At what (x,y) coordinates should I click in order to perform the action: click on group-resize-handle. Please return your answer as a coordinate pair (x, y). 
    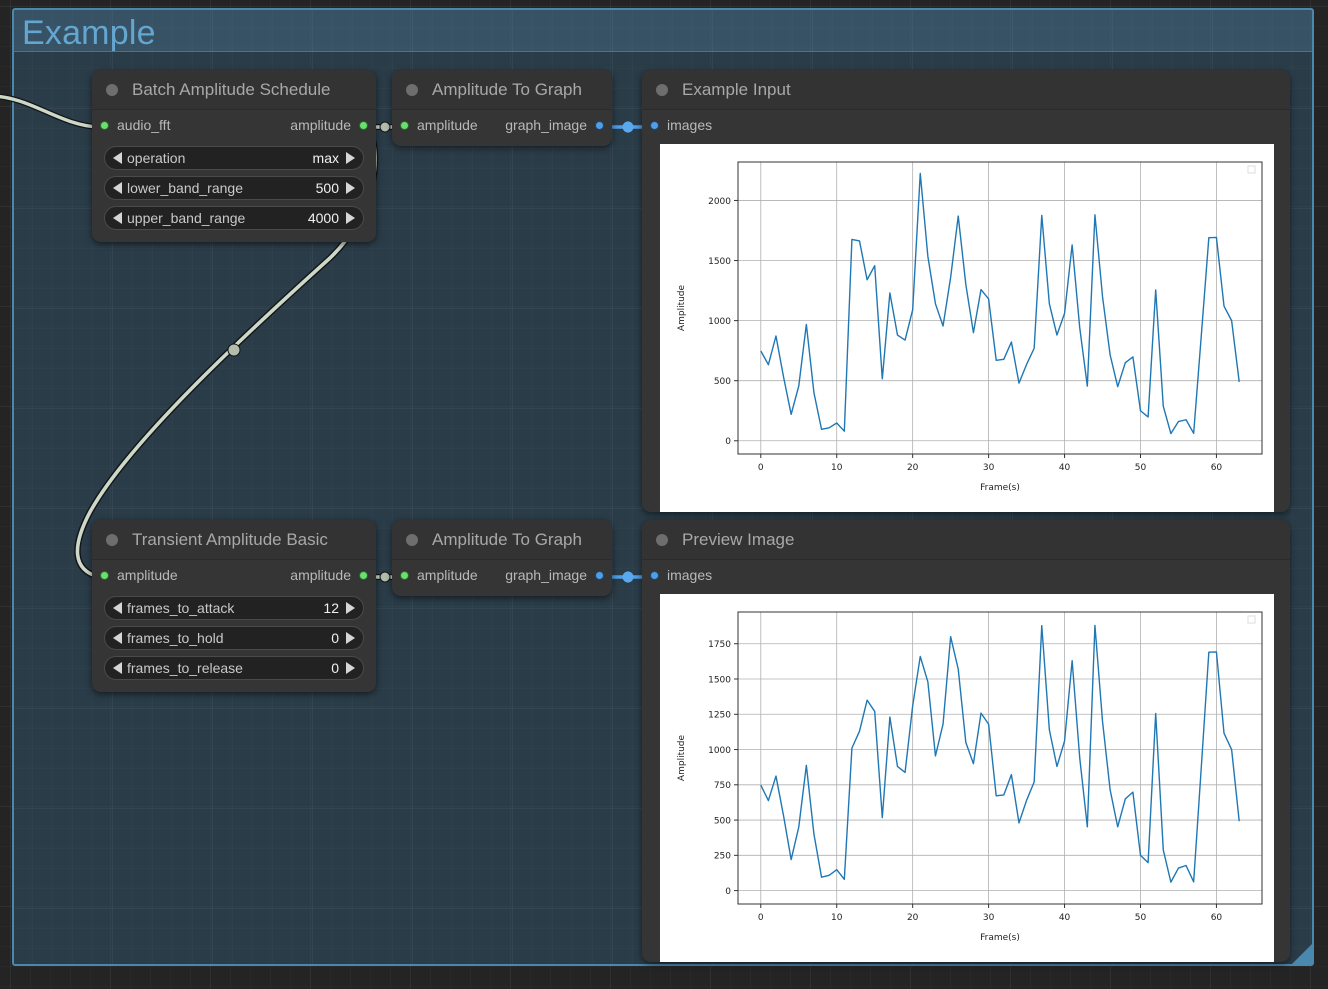
    Looking at the image, I should click on (1302, 954).